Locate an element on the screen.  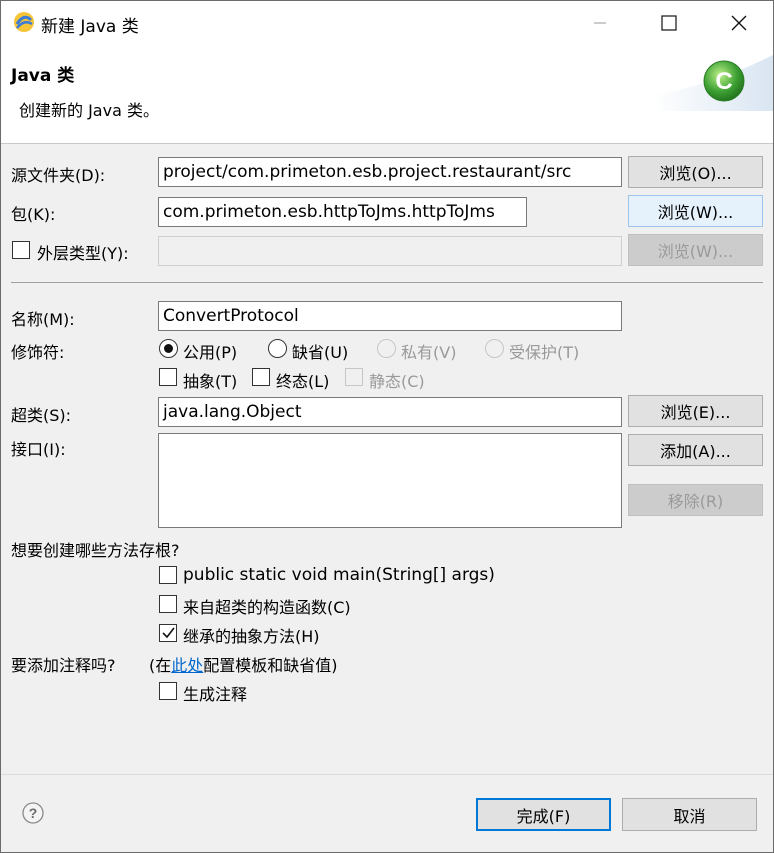
comments-config-text: (在此处配置模板和缺省值) is located at coordinates (243, 664).